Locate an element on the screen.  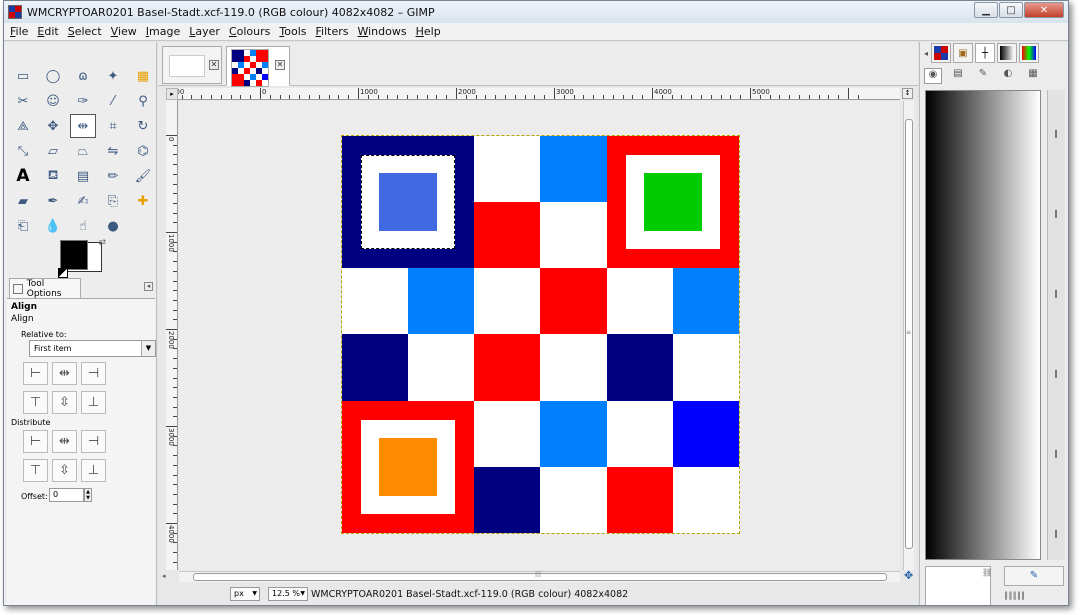
menu-select: Select is located at coordinates (85, 31).